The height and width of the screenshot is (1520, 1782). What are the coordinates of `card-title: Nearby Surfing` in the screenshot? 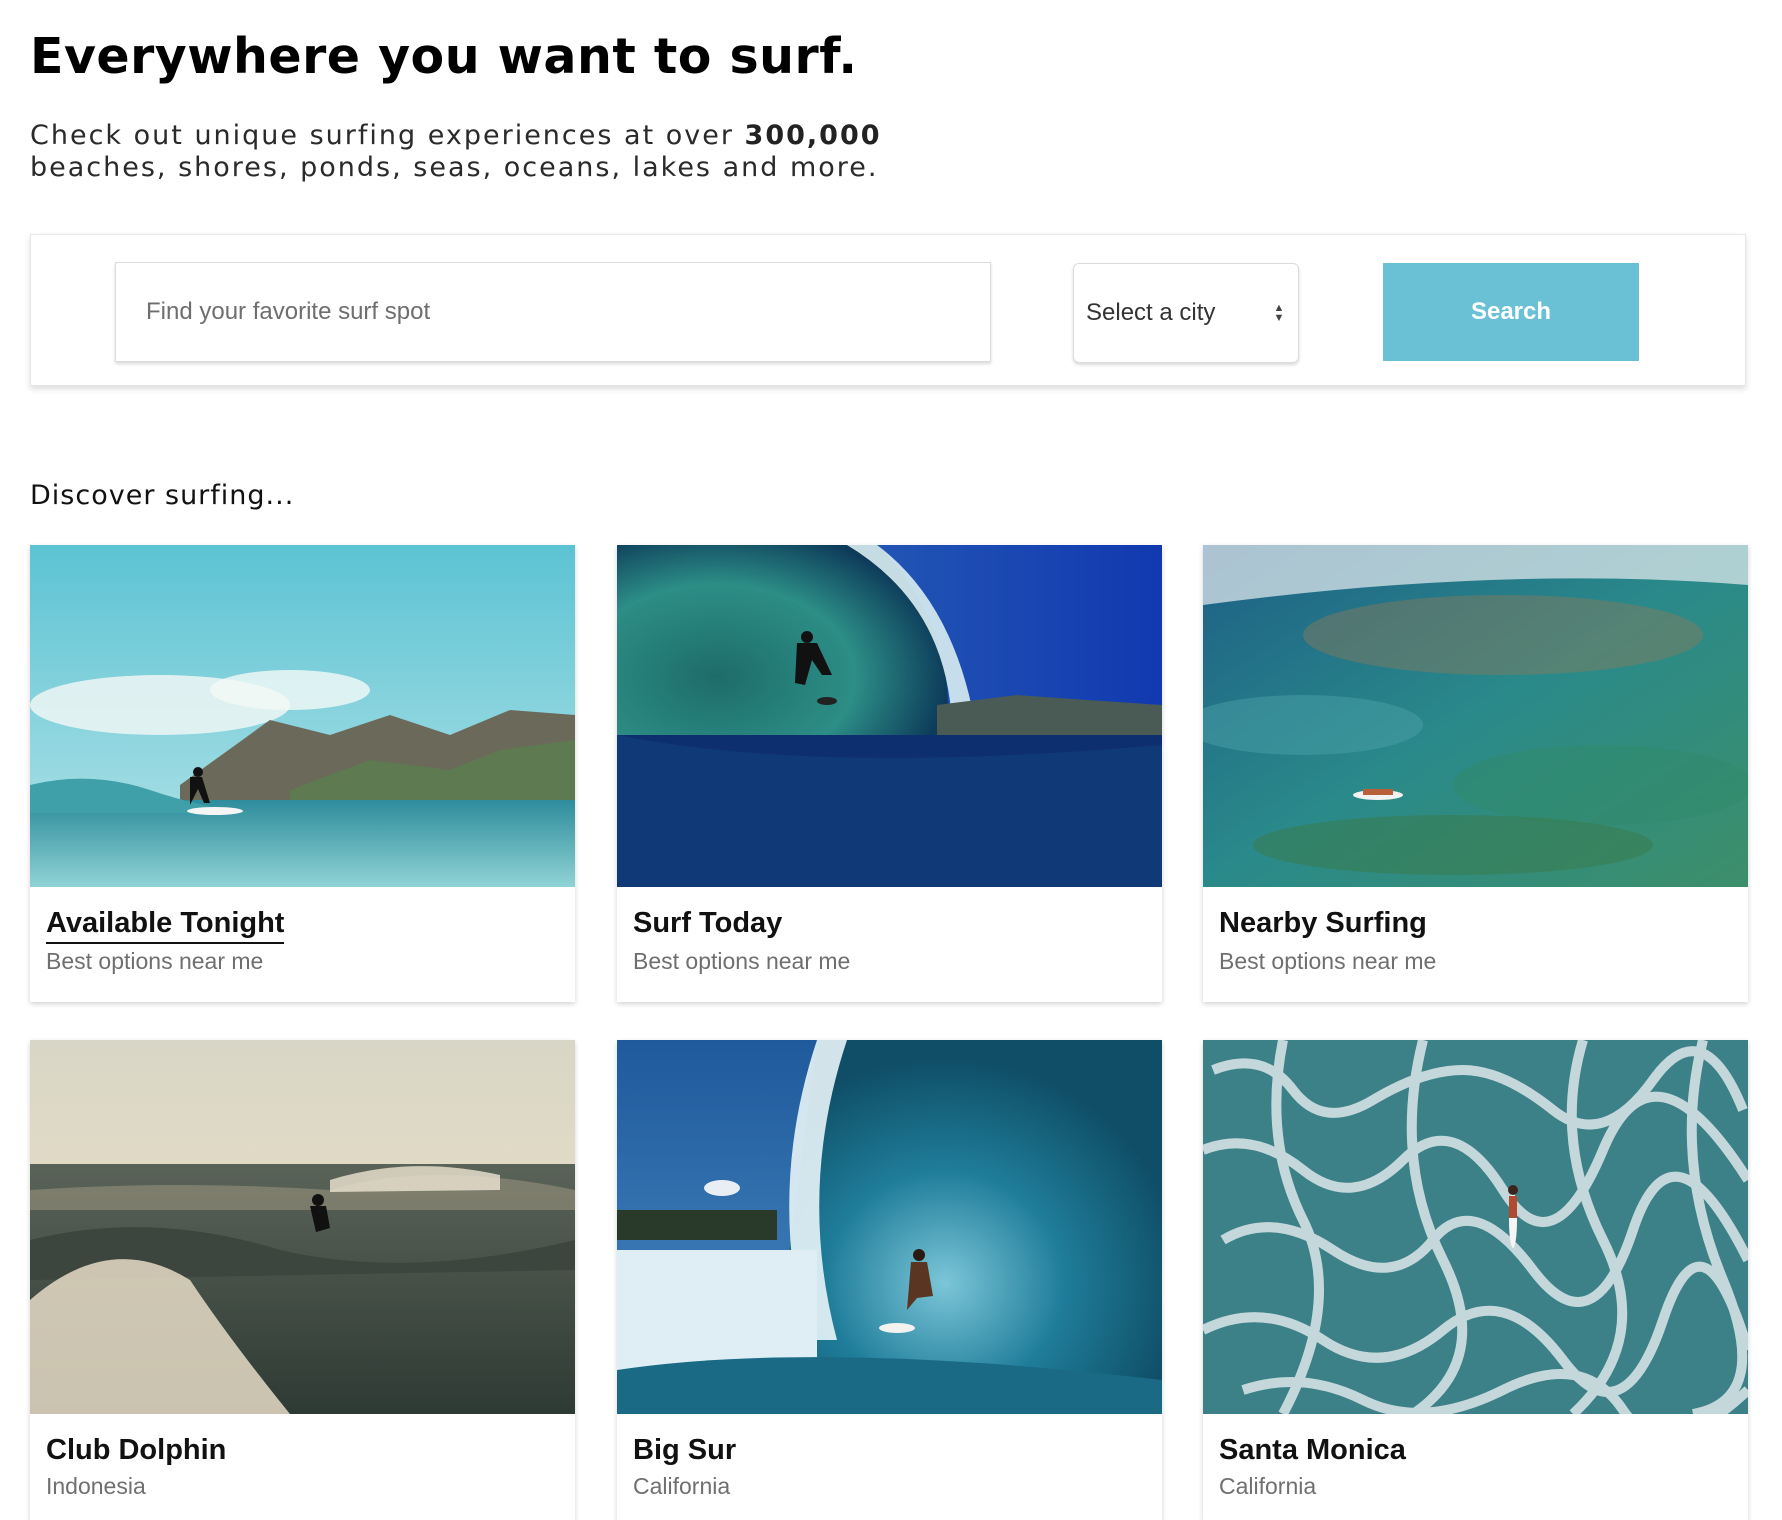 It's located at (1323, 923).